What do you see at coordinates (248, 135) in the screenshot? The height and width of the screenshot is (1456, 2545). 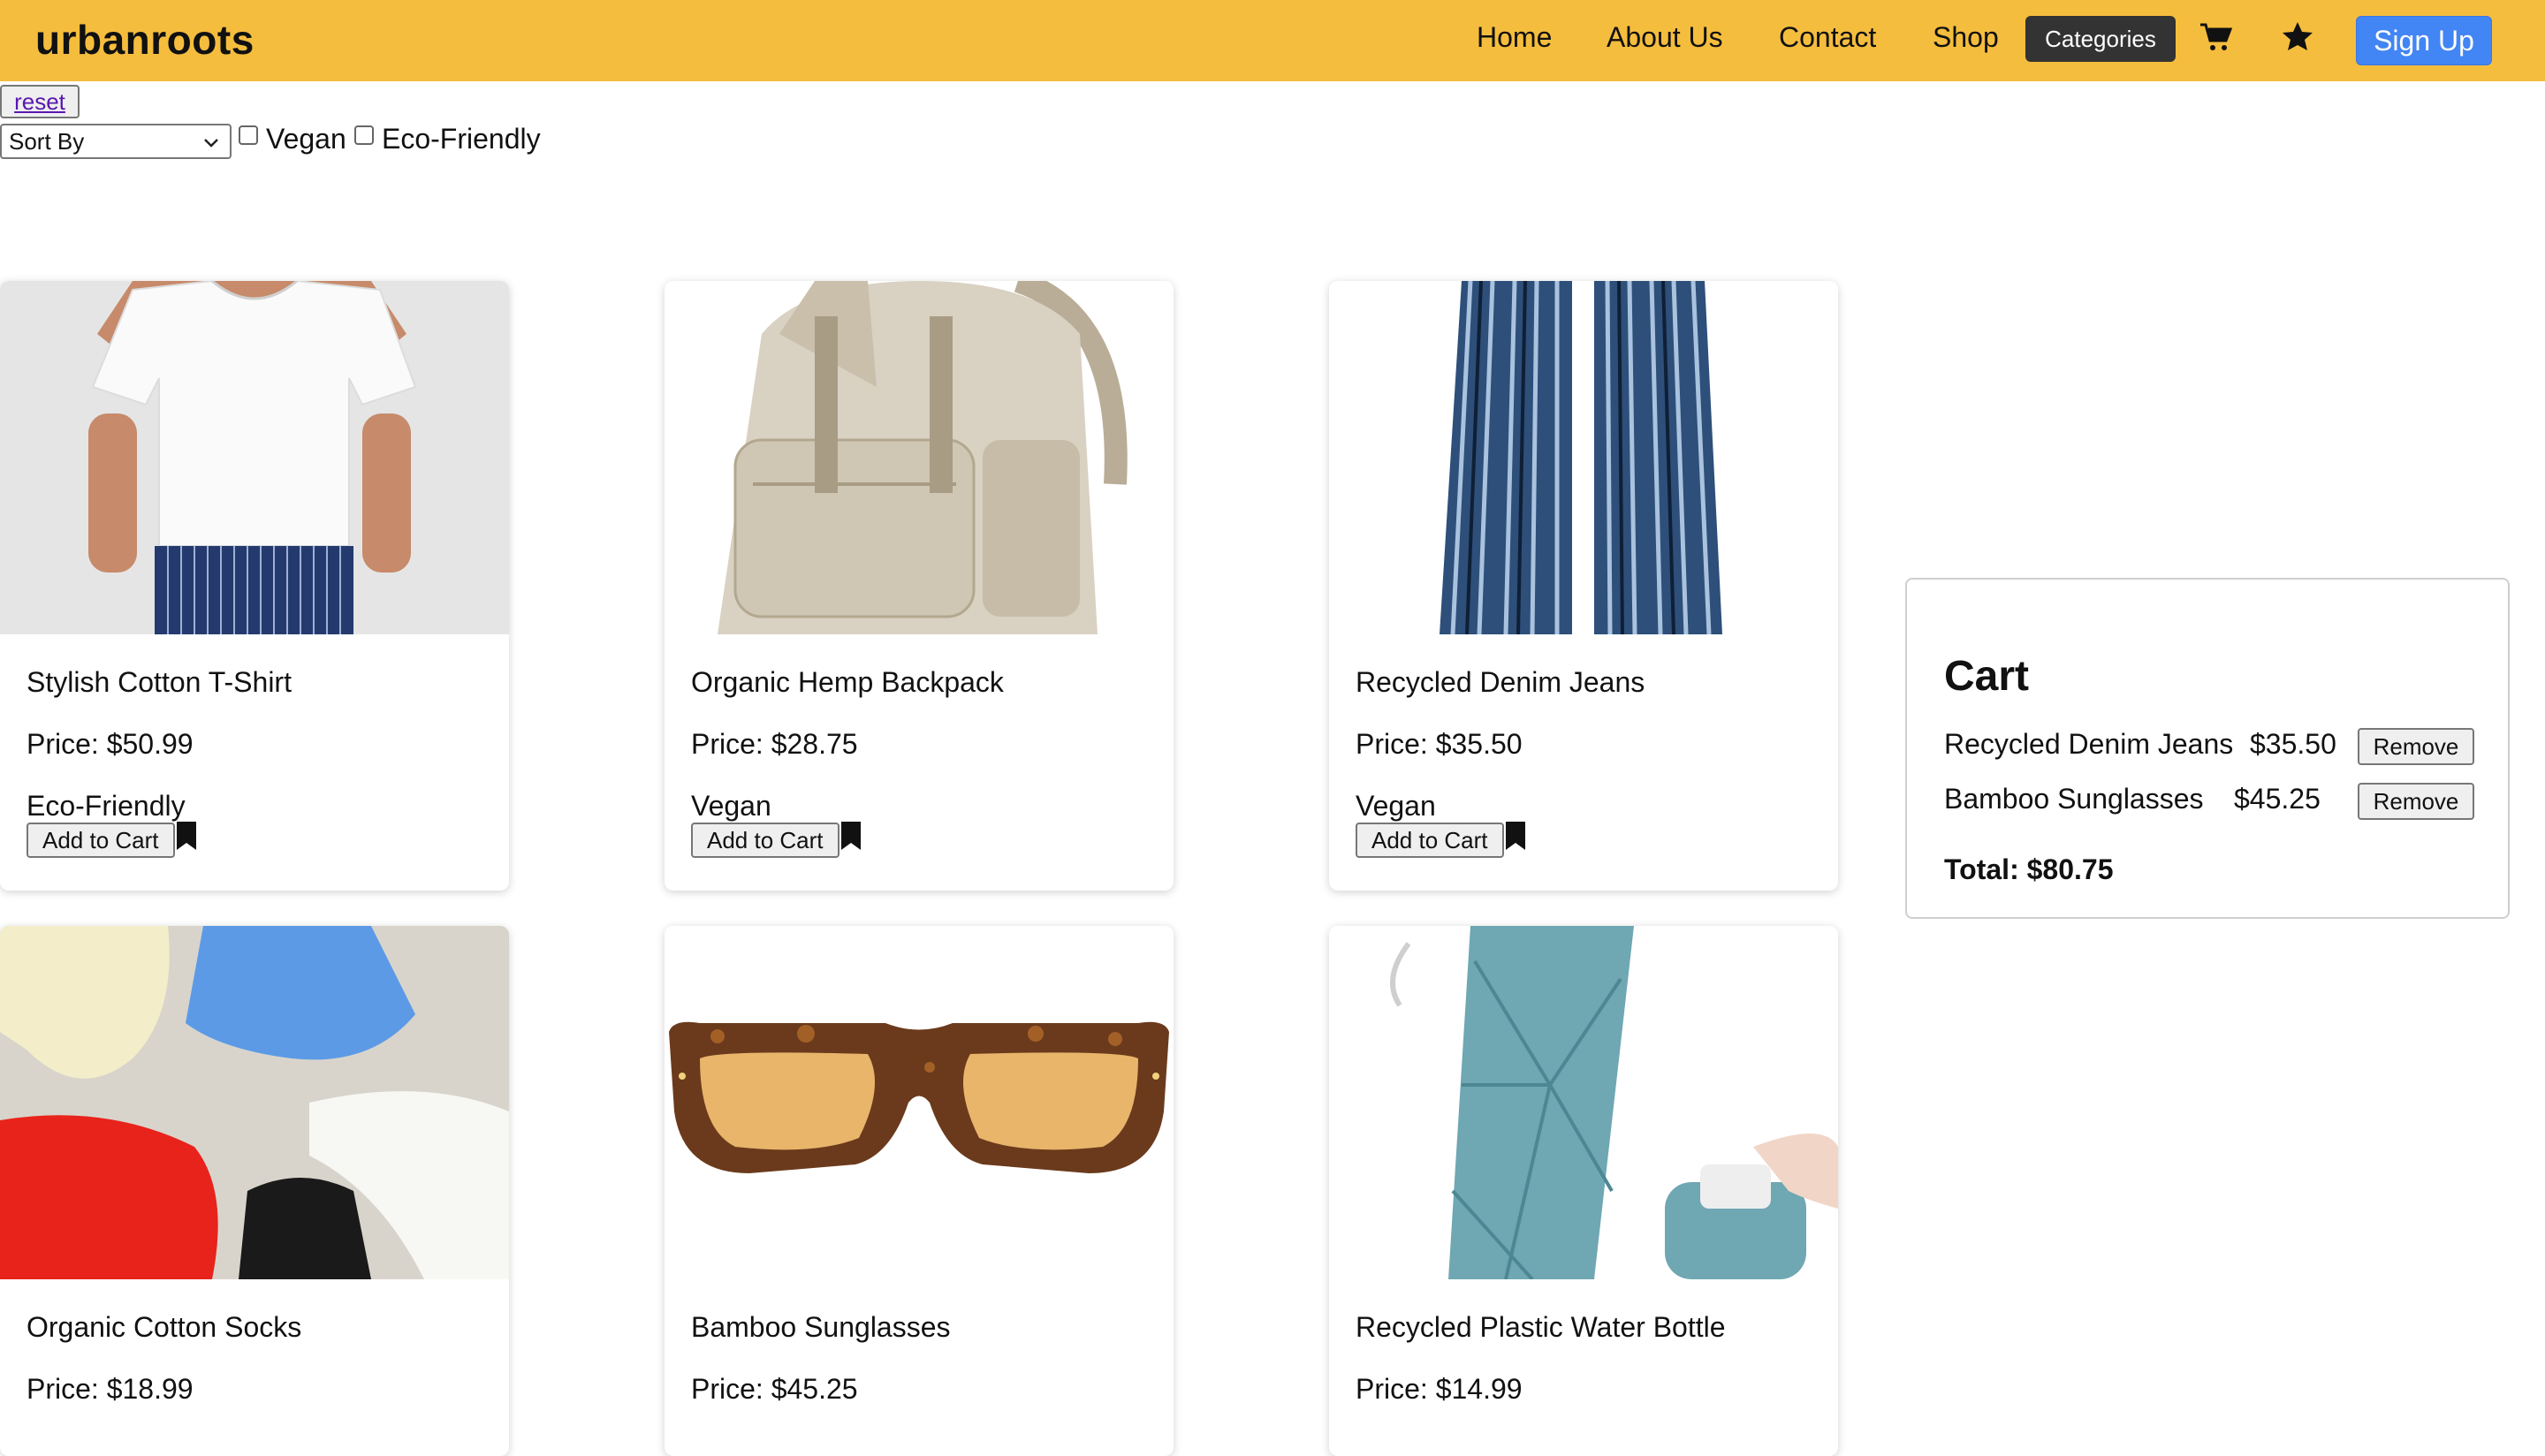 I see `vegan-checkbox` at bounding box center [248, 135].